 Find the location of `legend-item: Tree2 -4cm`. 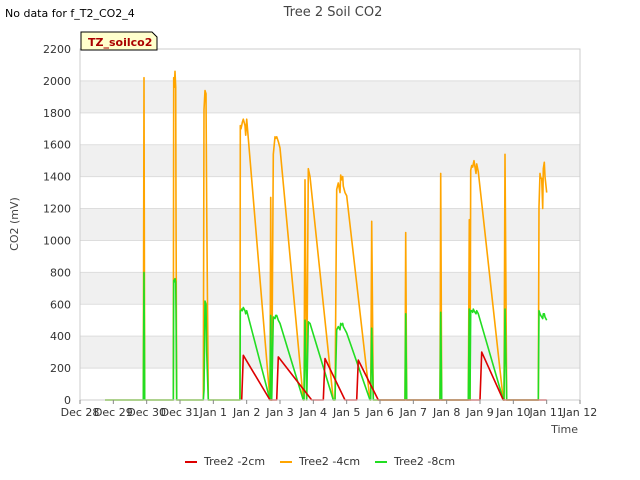

legend-item: Tree2 -4cm is located at coordinates (320, 461).